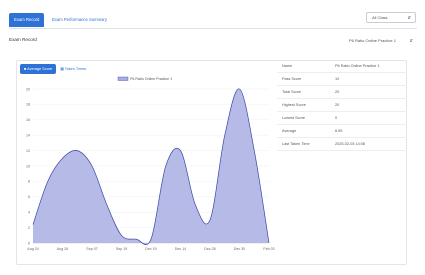 This screenshot has width=425, height=275. Describe the element at coordinates (29, 182) in the screenshot. I see `y-tick-label: 8` at that location.